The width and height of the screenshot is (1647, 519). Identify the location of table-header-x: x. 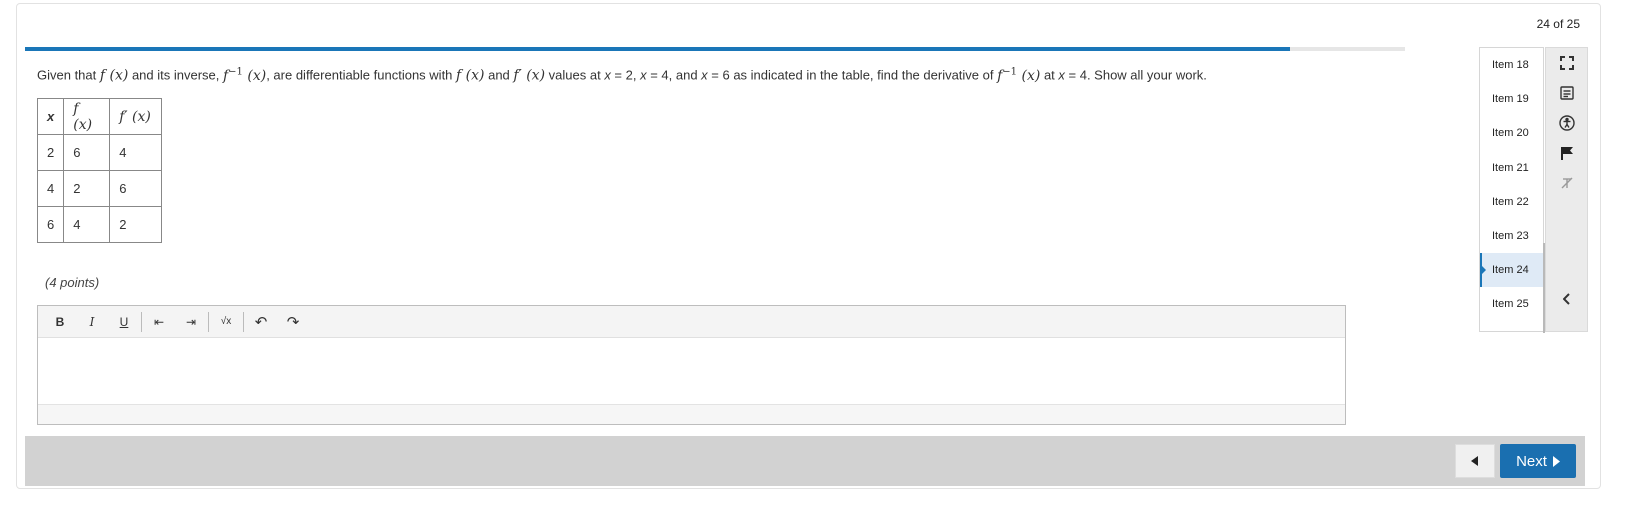
(50, 116).